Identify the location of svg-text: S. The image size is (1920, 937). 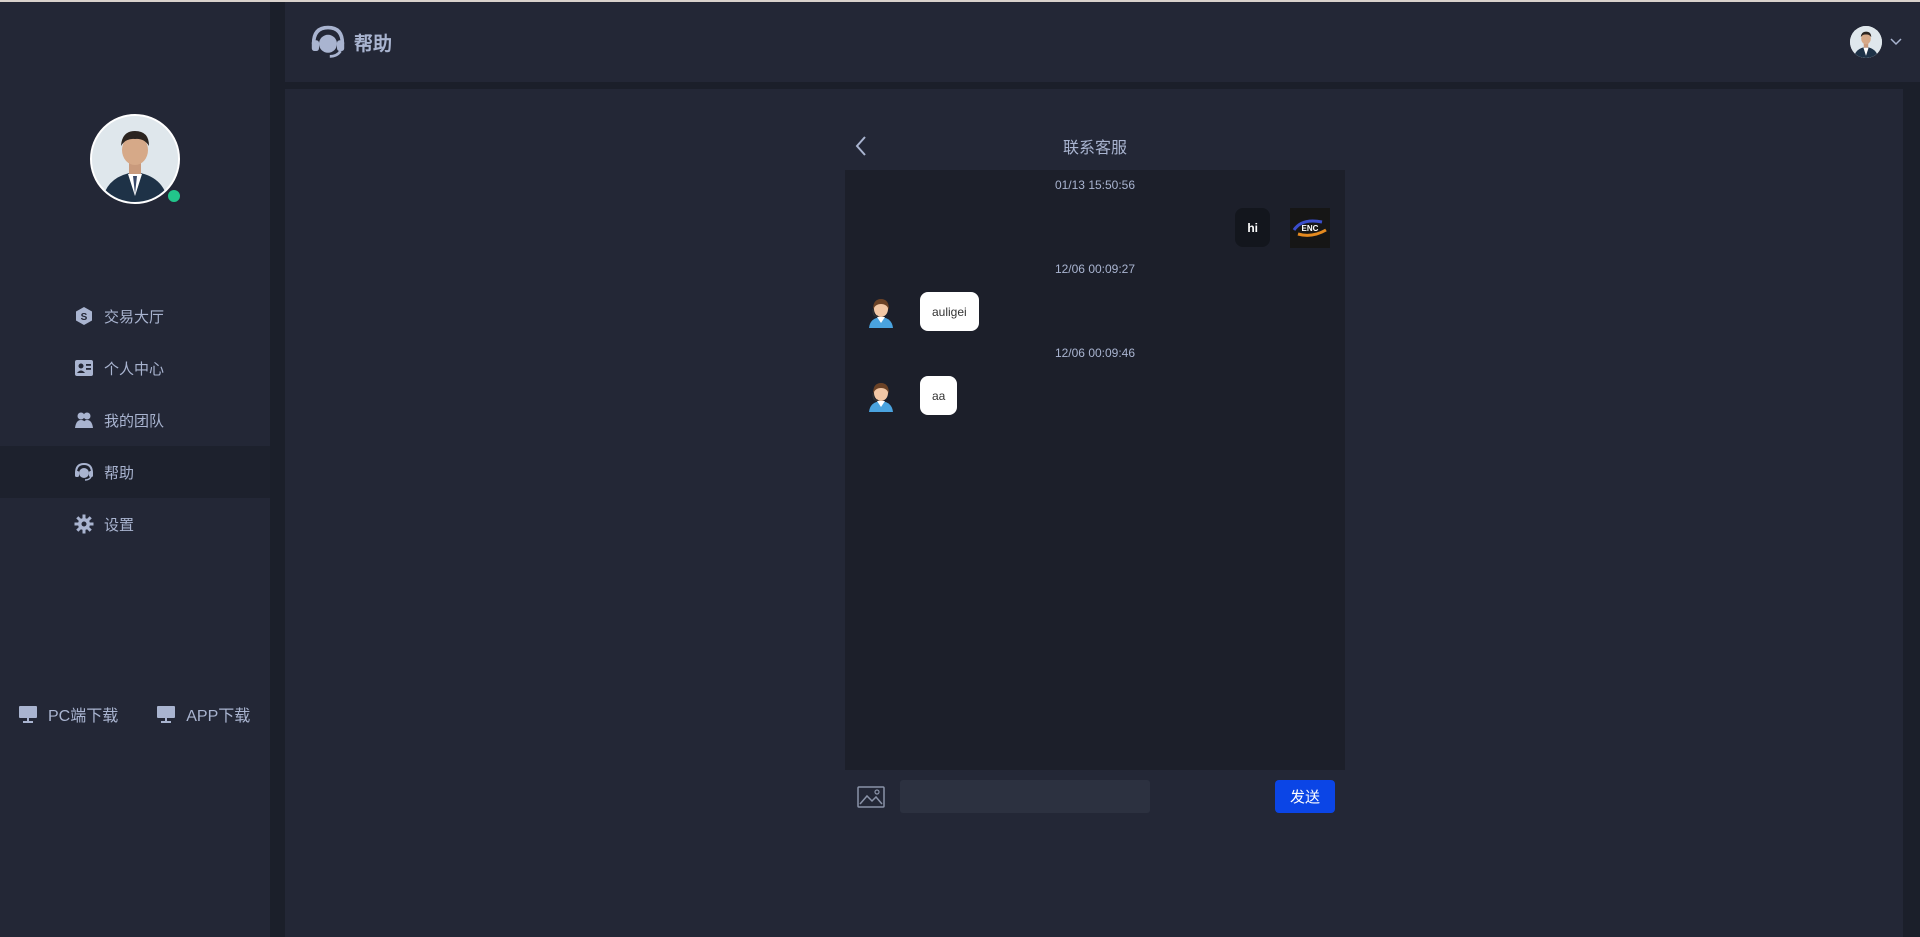
(84, 317).